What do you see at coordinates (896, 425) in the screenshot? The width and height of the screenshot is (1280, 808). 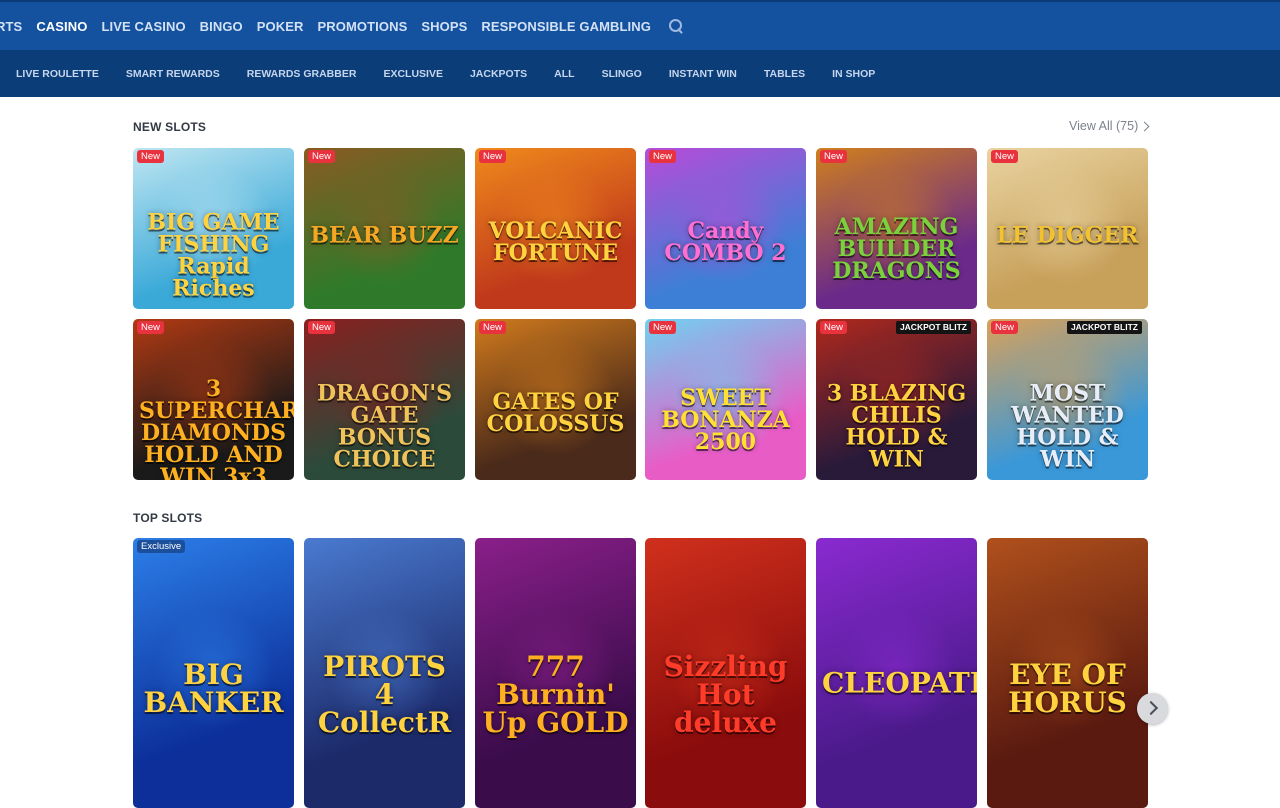 I see `game-title: 3 BLAZING CHILIS HOLD & WIN` at bounding box center [896, 425].